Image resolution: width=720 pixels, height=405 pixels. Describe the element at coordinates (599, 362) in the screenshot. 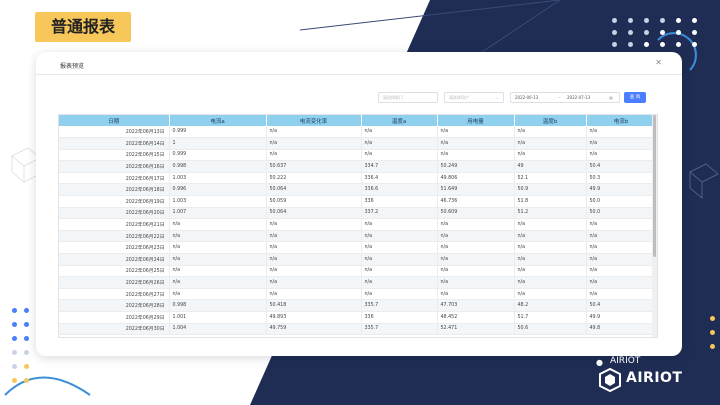

I see `wechat-icon: ●` at that location.